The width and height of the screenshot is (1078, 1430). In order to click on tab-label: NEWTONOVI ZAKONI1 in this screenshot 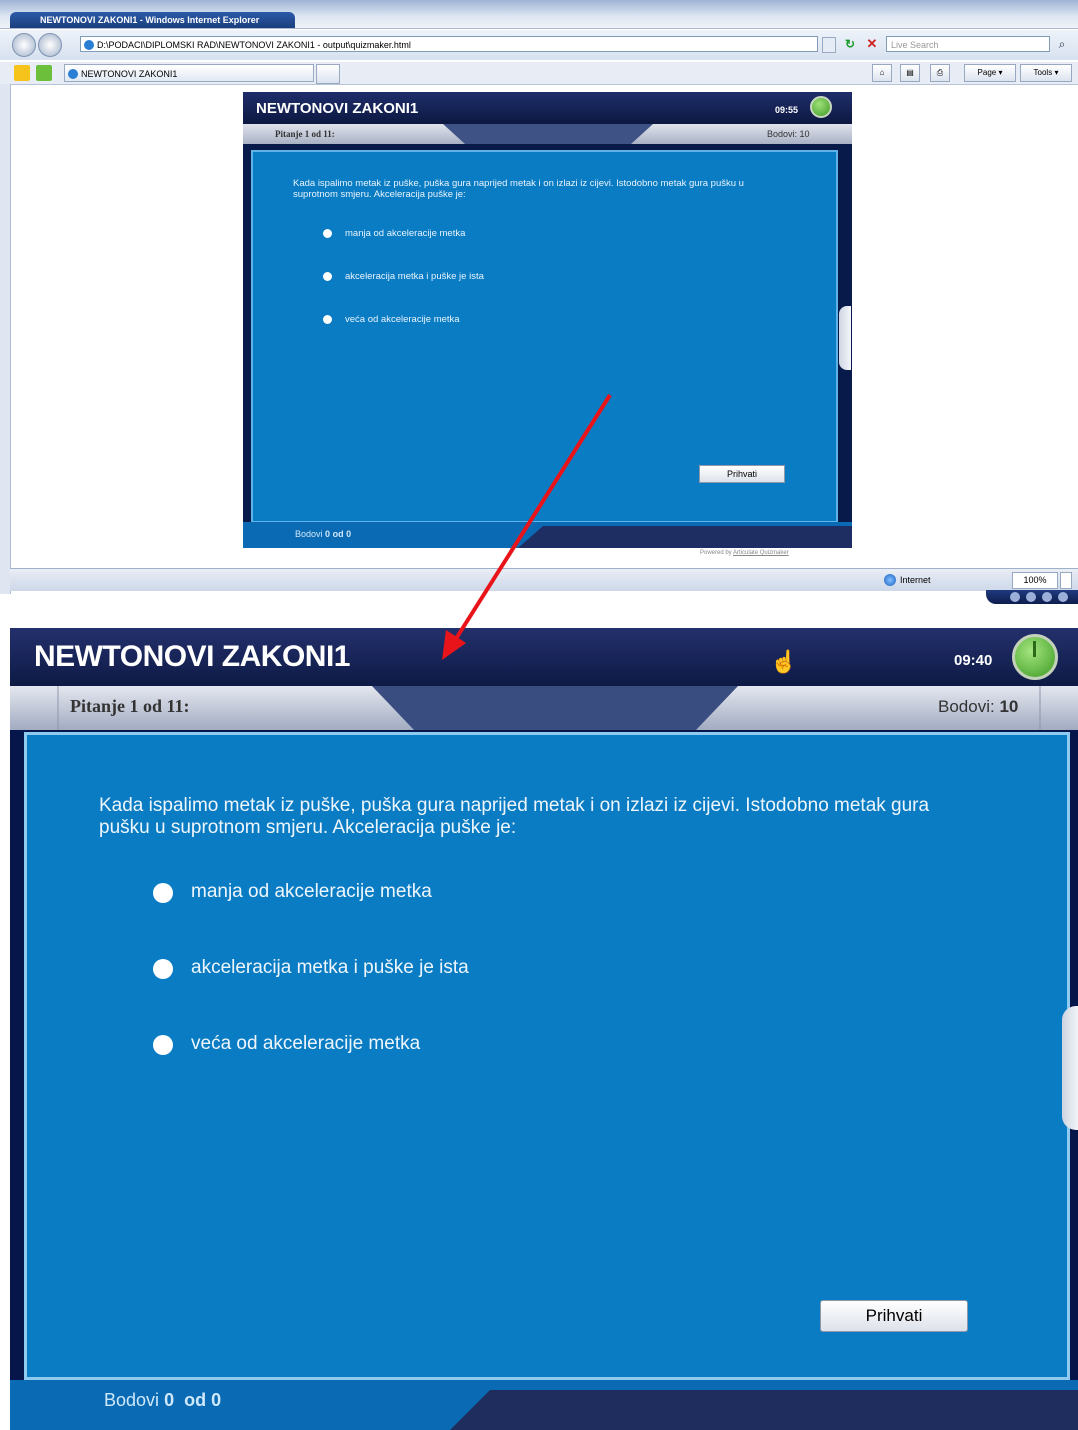, I will do `click(129, 74)`.